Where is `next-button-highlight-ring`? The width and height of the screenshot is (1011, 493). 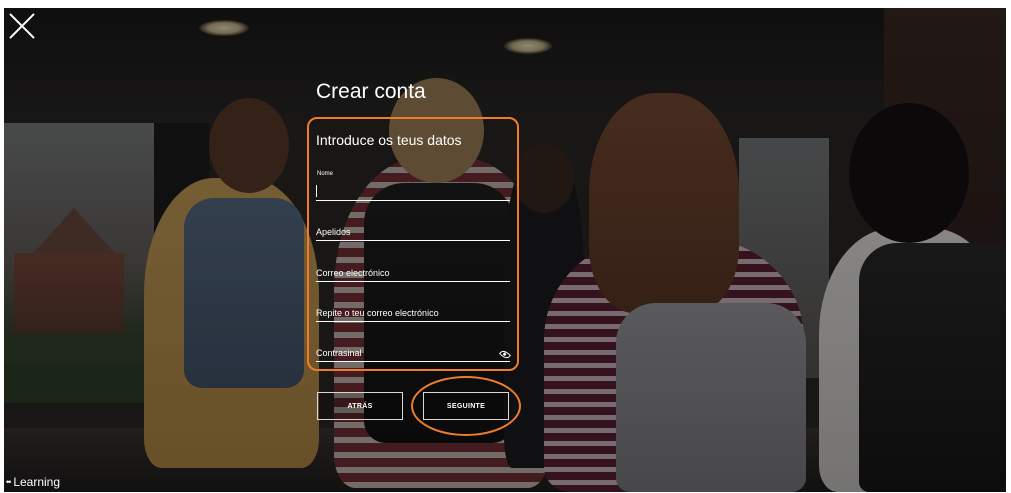
next-button-highlight-ring is located at coordinates (466, 406).